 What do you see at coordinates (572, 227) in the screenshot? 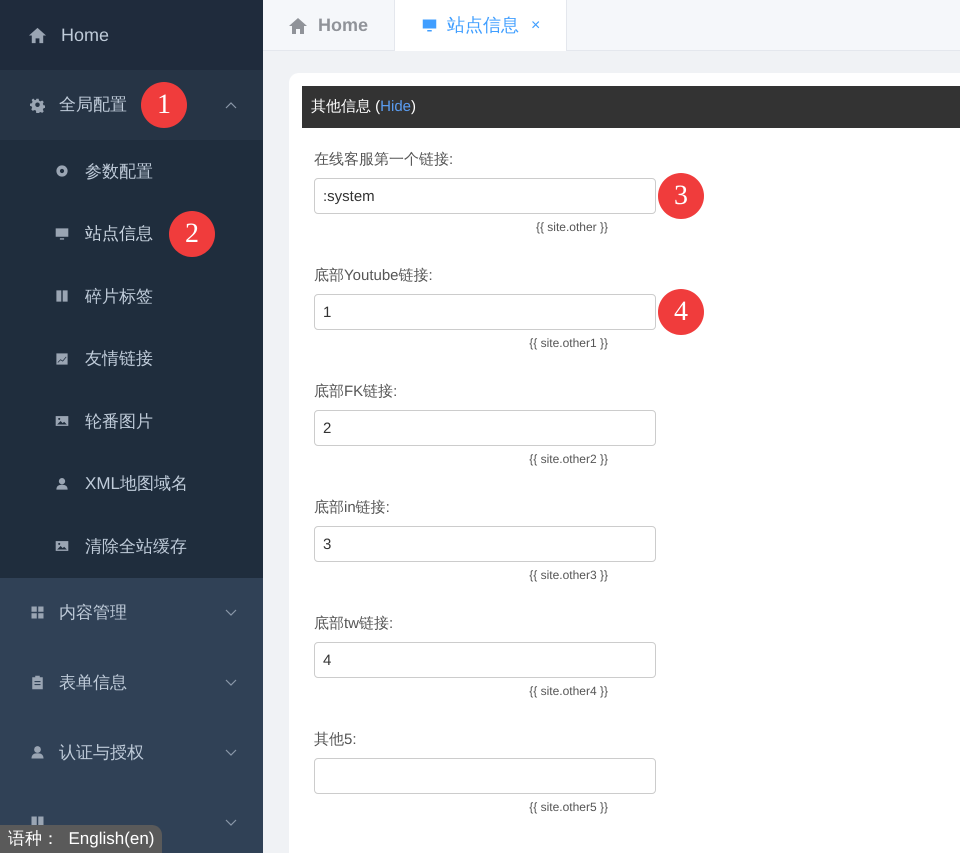
I see `field-hint: {{ site.other }}` at bounding box center [572, 227].